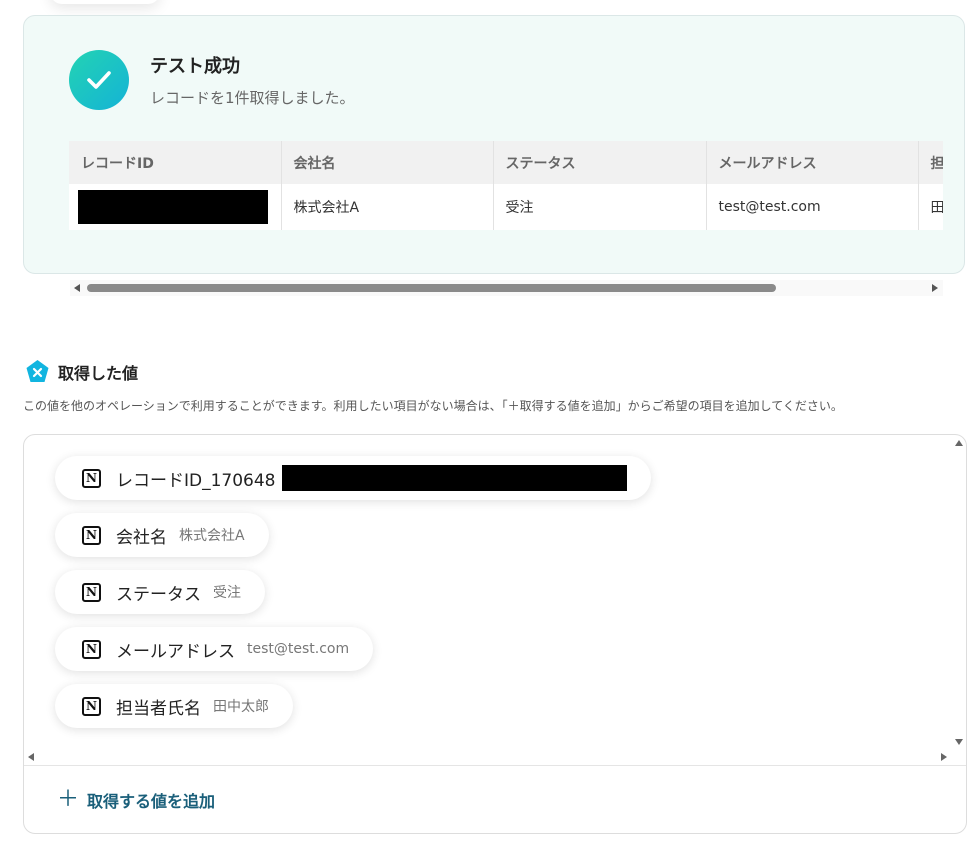 The width and height of the screenshot is (967, 850). I want to click on redacted-record-id, so click(173, 207).